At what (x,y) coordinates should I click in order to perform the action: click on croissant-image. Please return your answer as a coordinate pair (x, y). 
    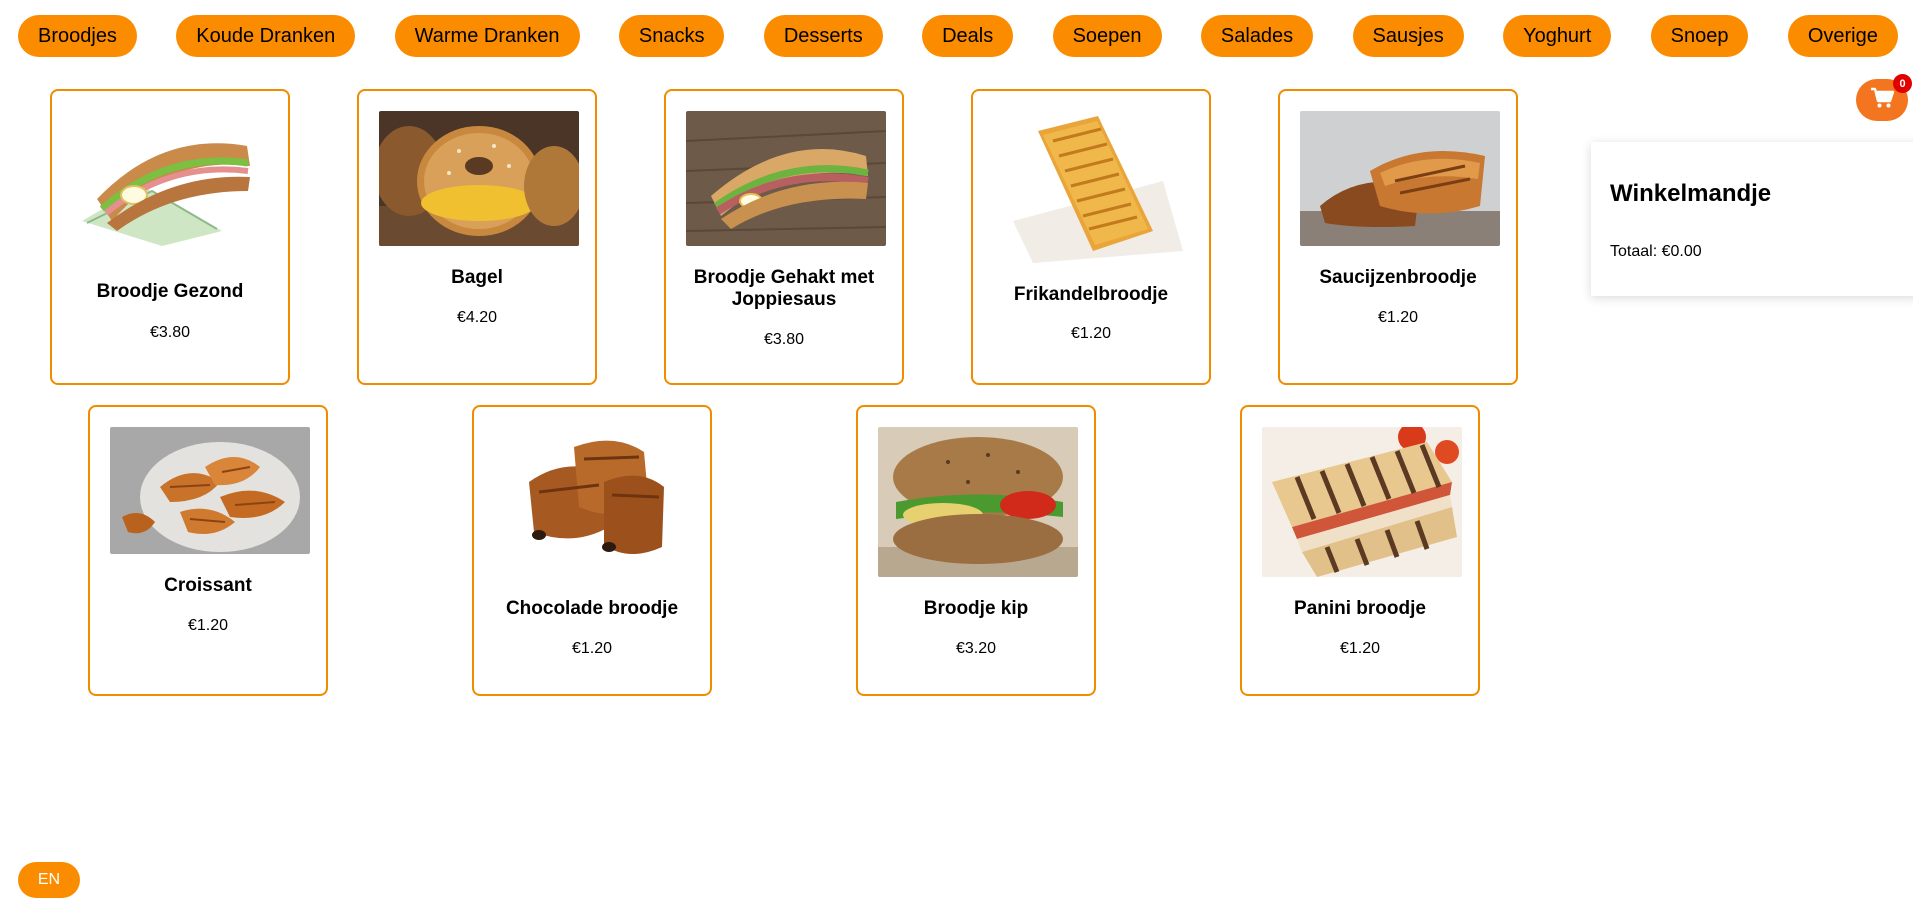
    Looking at the image, I should click on (210, 490).